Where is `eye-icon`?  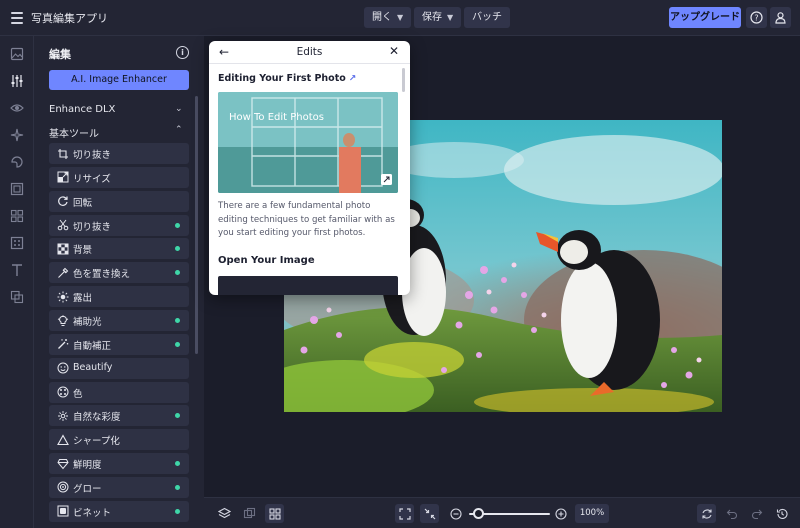 eye-icon is located at coordinates (17, 108).